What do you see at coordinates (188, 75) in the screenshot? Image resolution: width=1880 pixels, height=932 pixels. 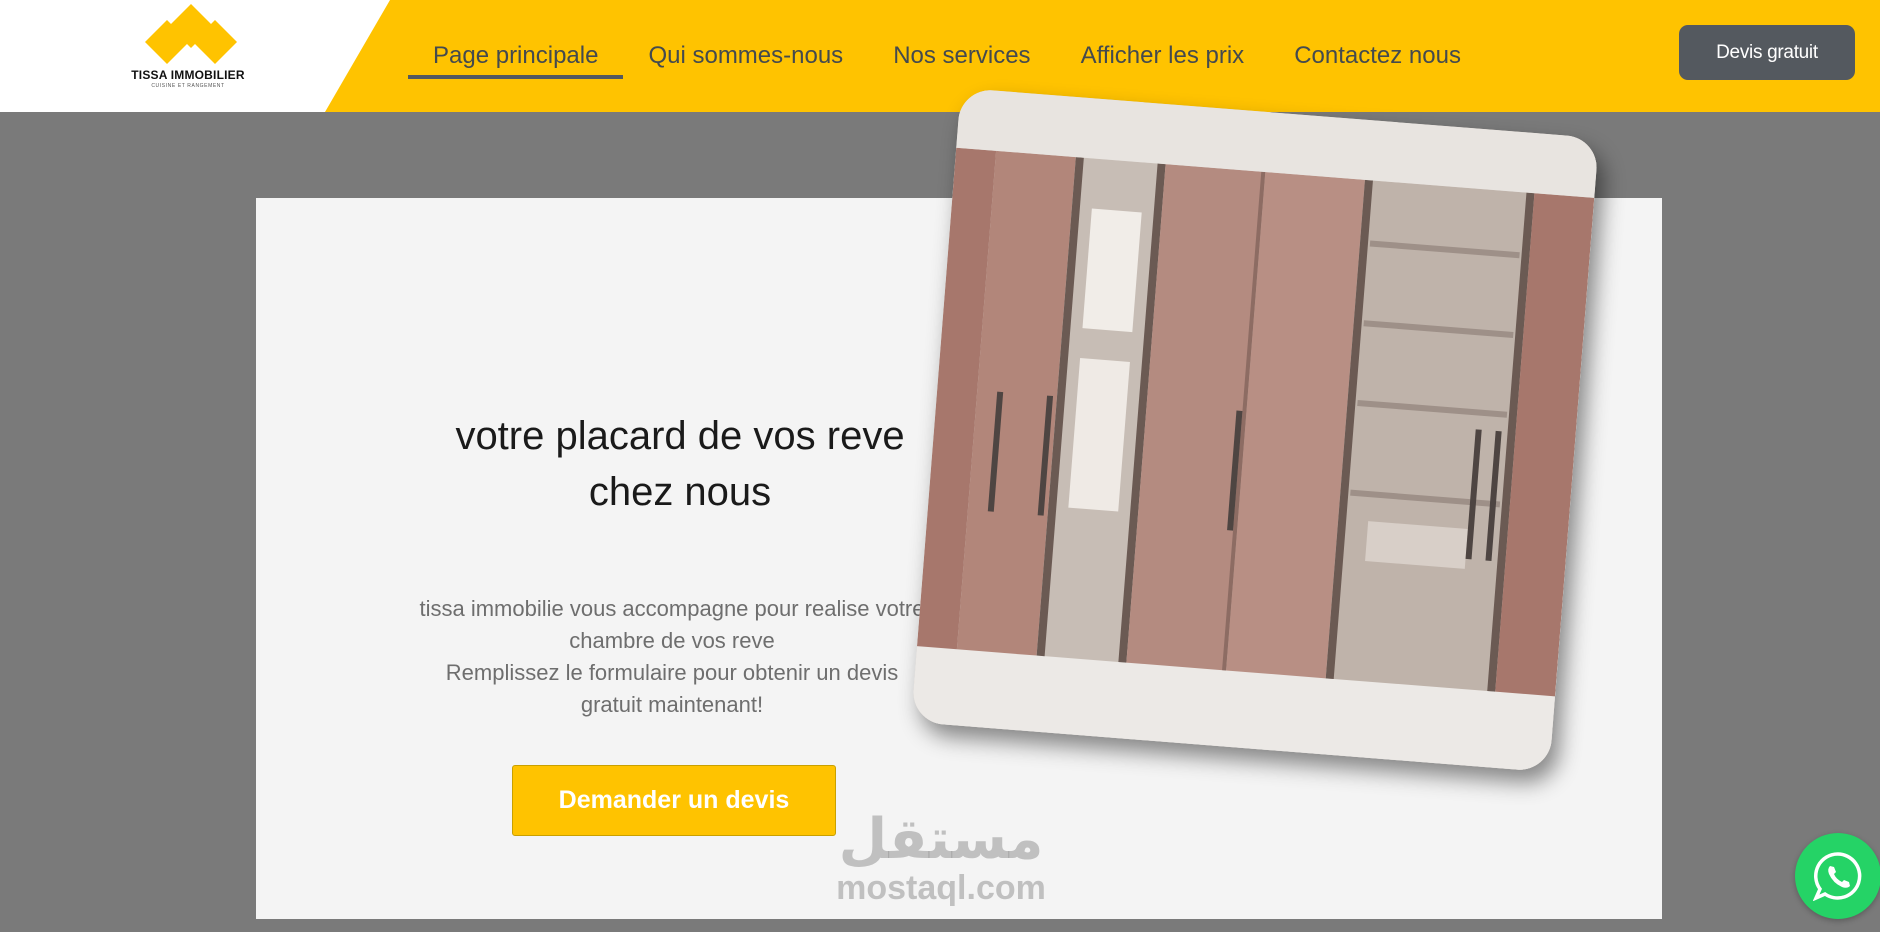 I see `logo-name: TISSA IMMOBILIER` at bounding box center [188, 75].